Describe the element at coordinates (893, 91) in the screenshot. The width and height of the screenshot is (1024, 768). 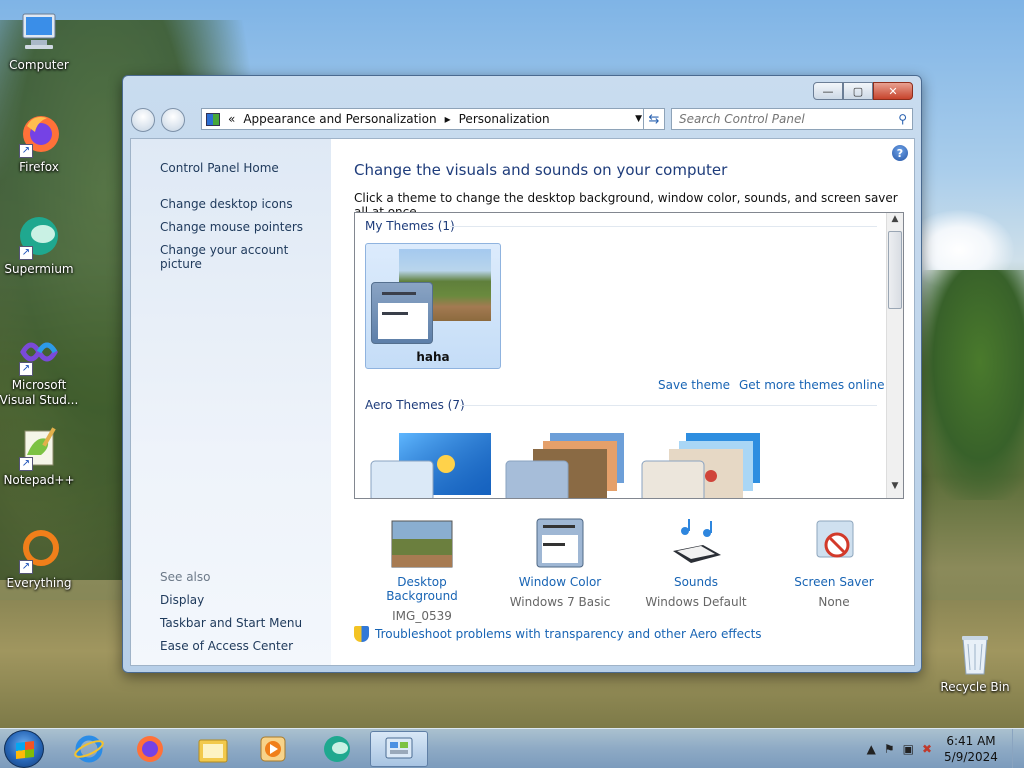
I see `close-button: ✕` at that location.